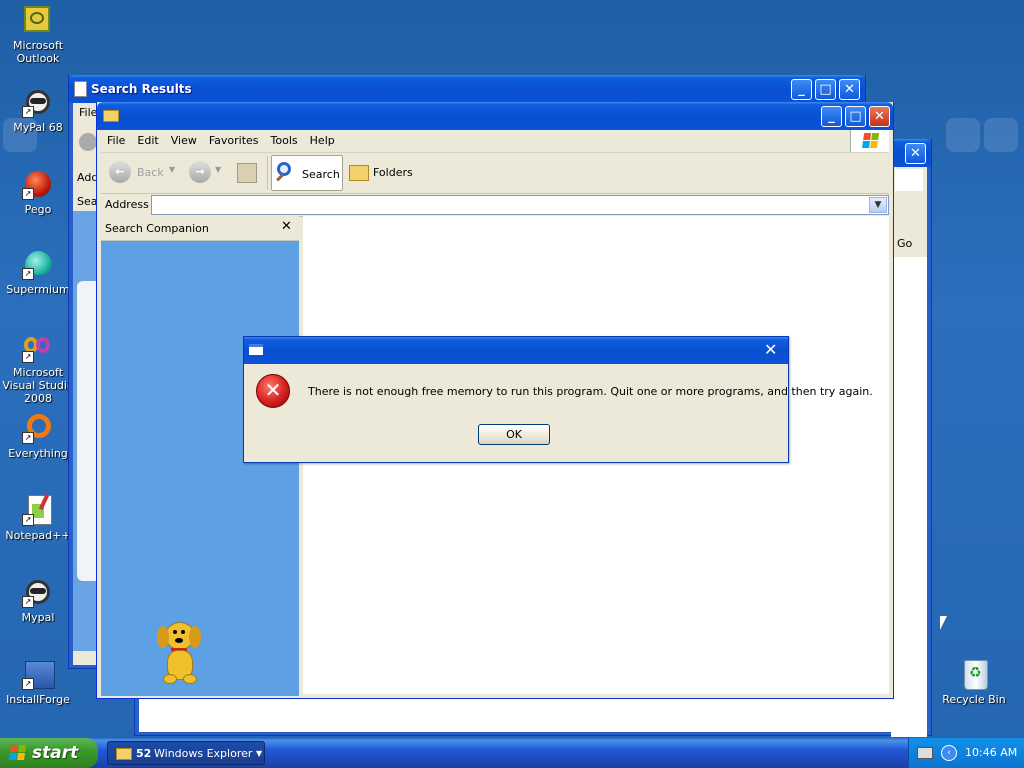 The width and height of the screenshot is (1024, 768). What do you see at coordinates (88, 142) in the screenshot?
I see `back-arrow-icon` at bounding box center [88, 142].